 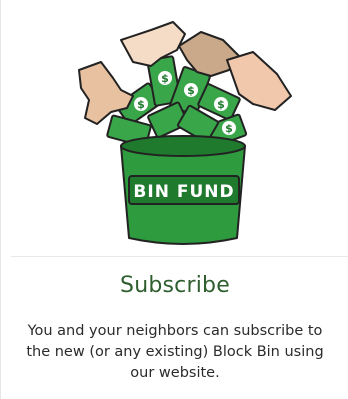 What do you see at coordinates (183, 192) in the screenshot?
I see `bucket-label: BIN FUND` at bounding box center [183, 192].